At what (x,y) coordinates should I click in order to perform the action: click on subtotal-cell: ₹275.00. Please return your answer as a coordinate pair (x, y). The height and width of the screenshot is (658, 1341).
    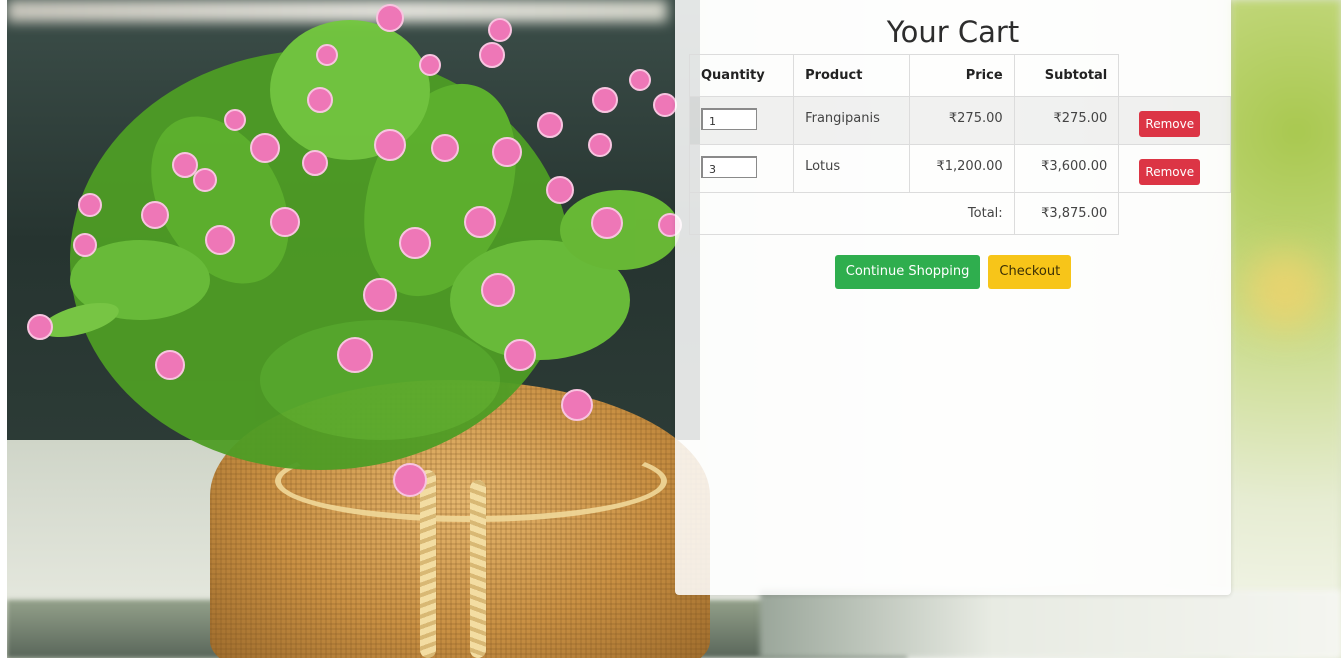
    Looking at the image, I should click on (1066, 120).